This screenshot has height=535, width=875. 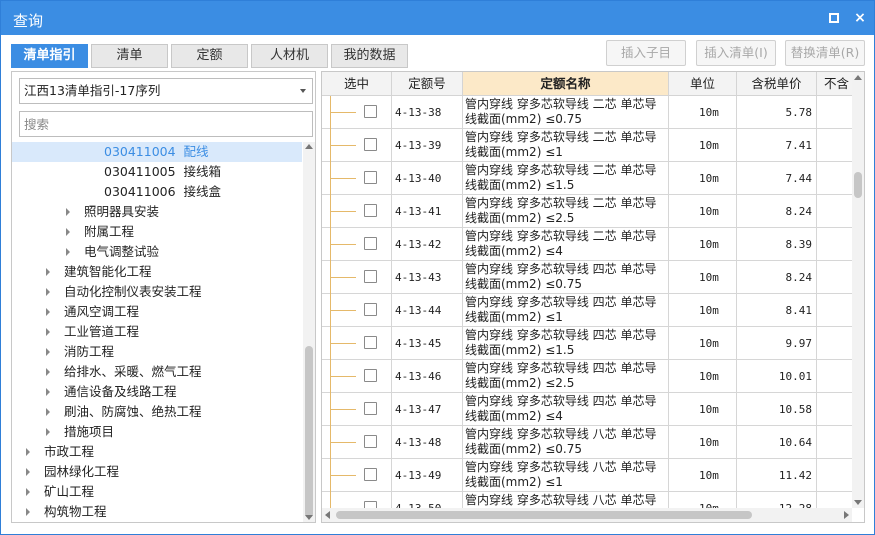 What do you see at coordinates (157, 412) in the screenshot?
I see `tree-item: 刷油、防腐蚀、绝热工程` at bounding box center [157, 412].